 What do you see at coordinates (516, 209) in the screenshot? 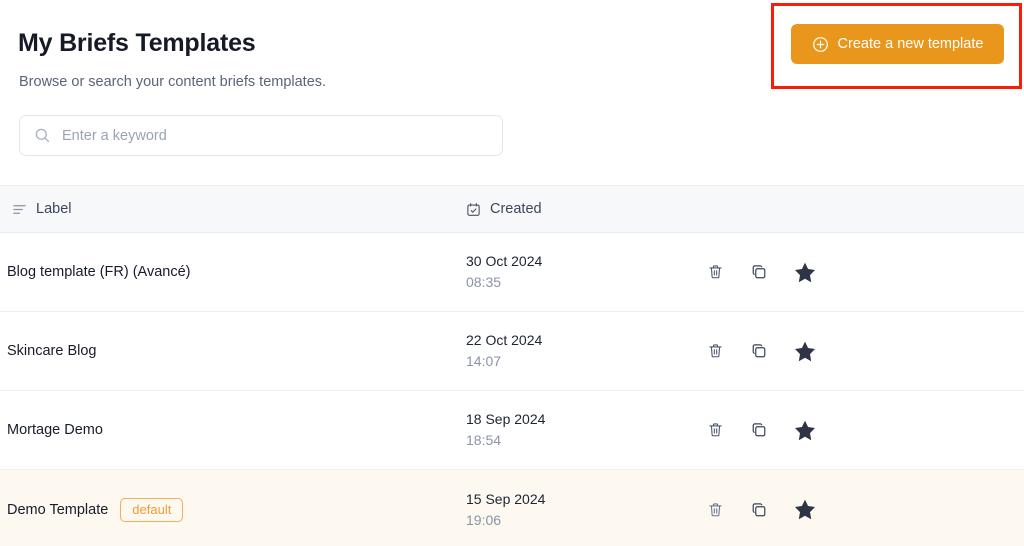
I see `column-header-created-text: Created` at bounding box center [516, 209].